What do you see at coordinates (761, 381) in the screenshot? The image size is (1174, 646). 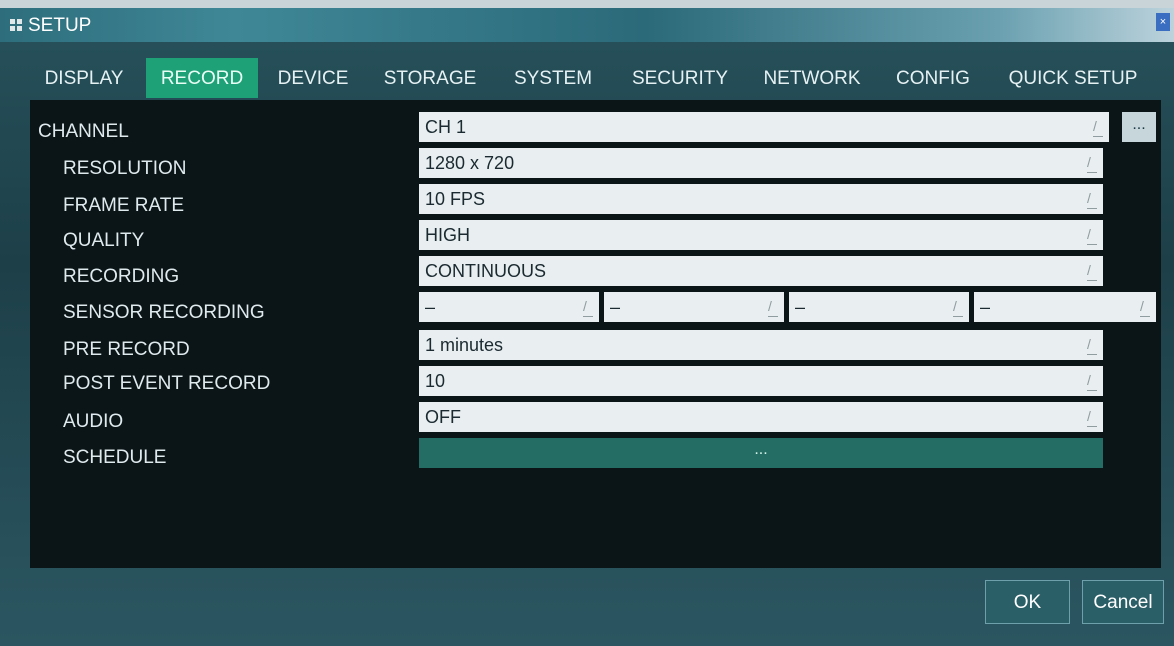 I see `post-event-record-select: 10 /` at bounding box center [761, 381].